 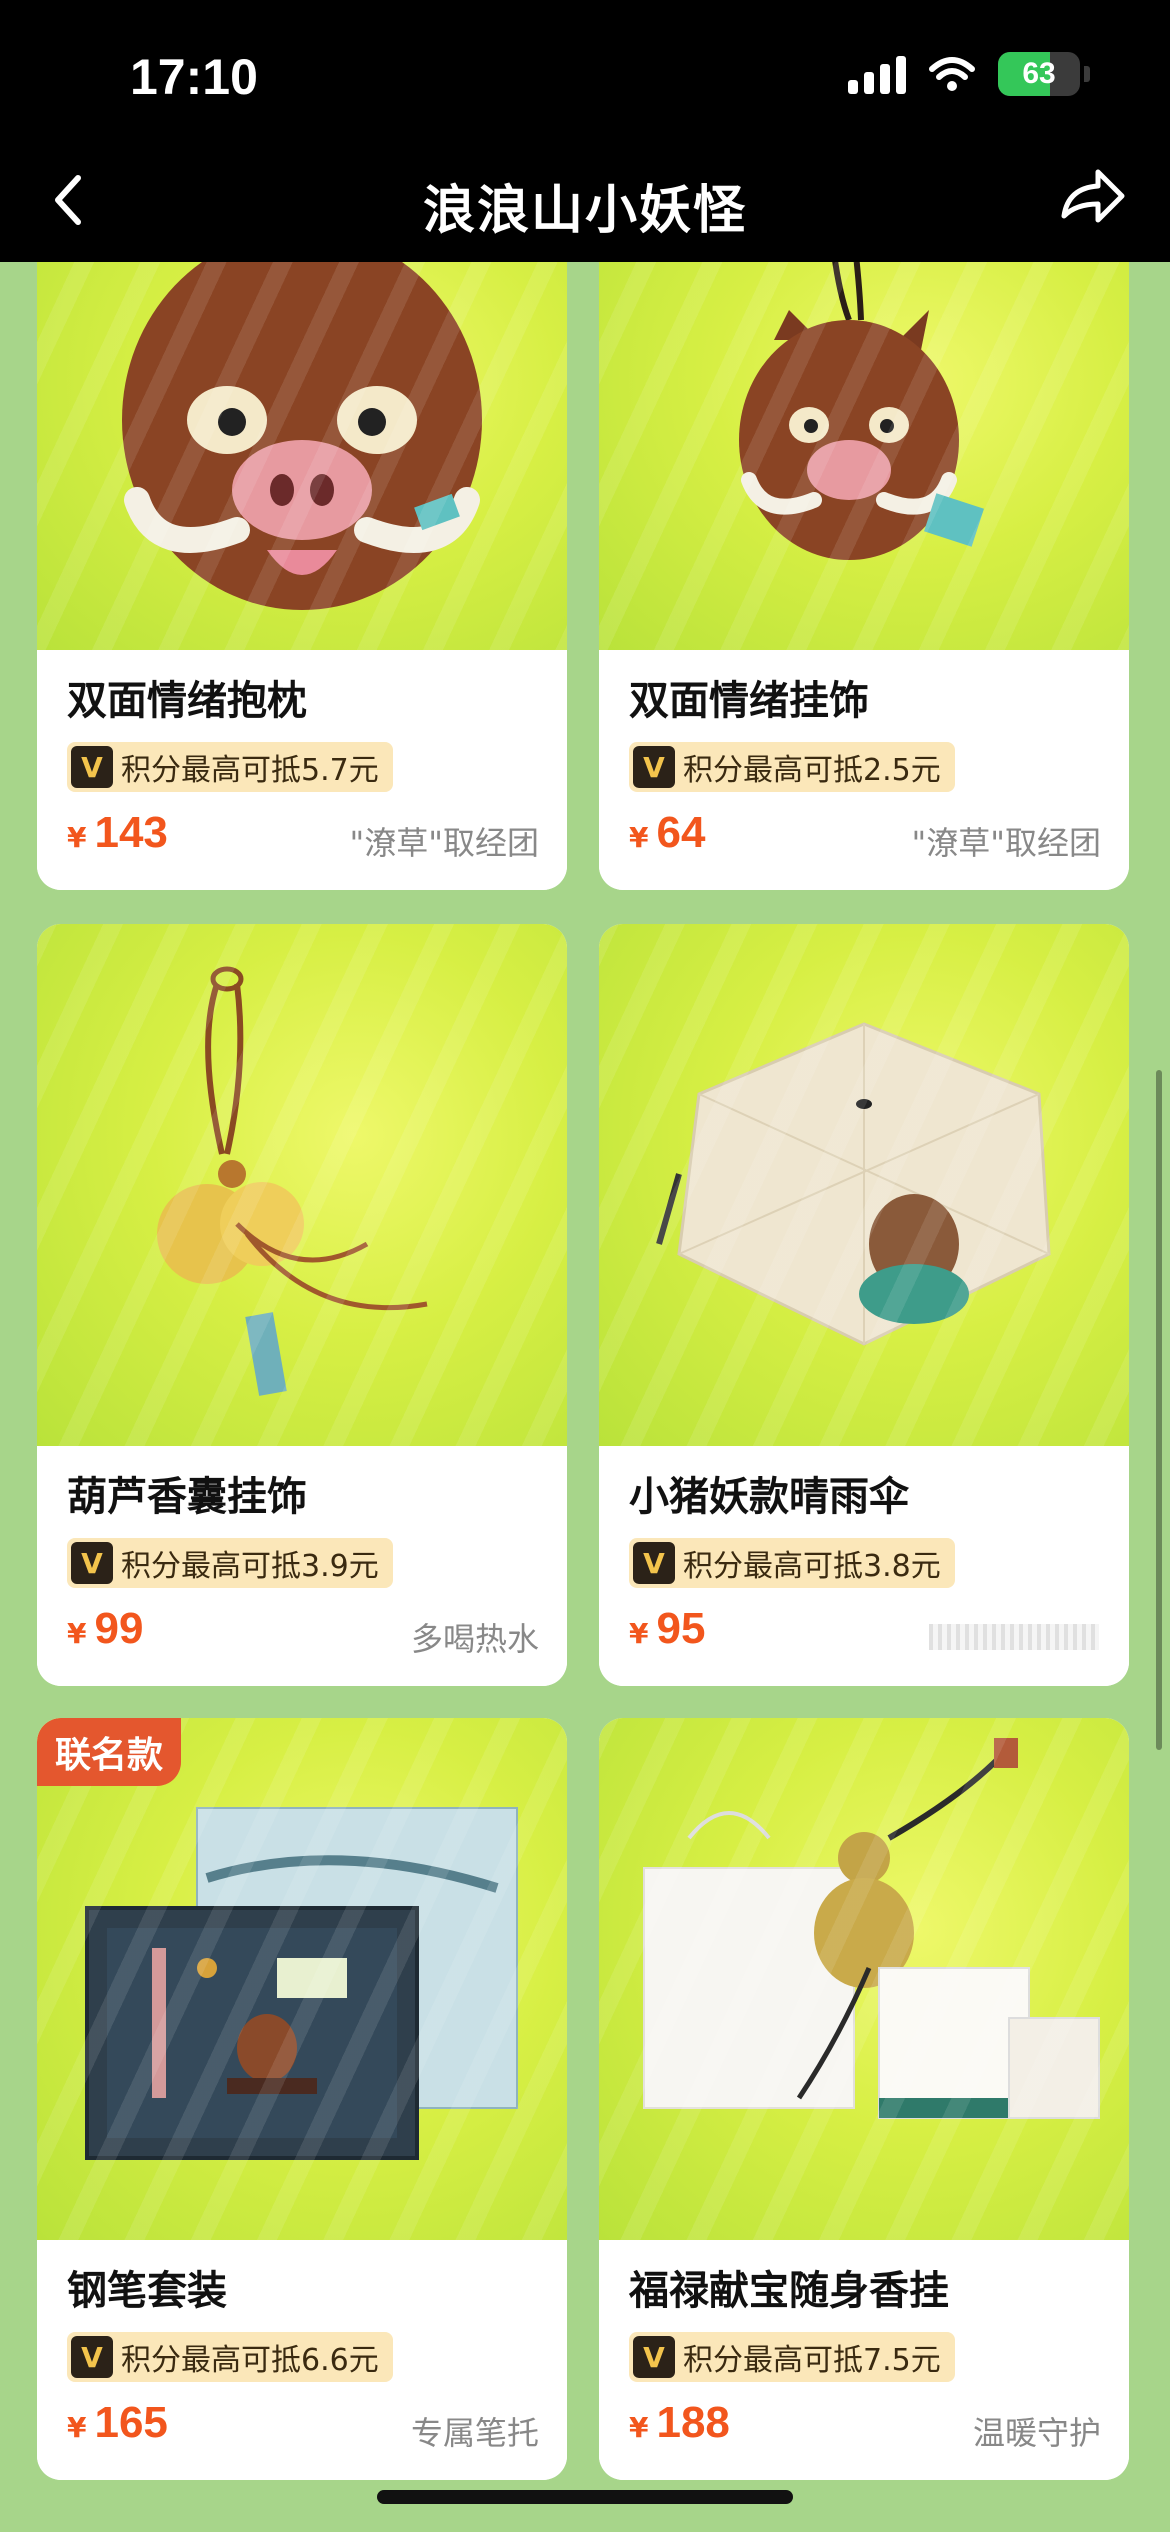 I want to click on status-icons: 63, so click(x=969, y=74).